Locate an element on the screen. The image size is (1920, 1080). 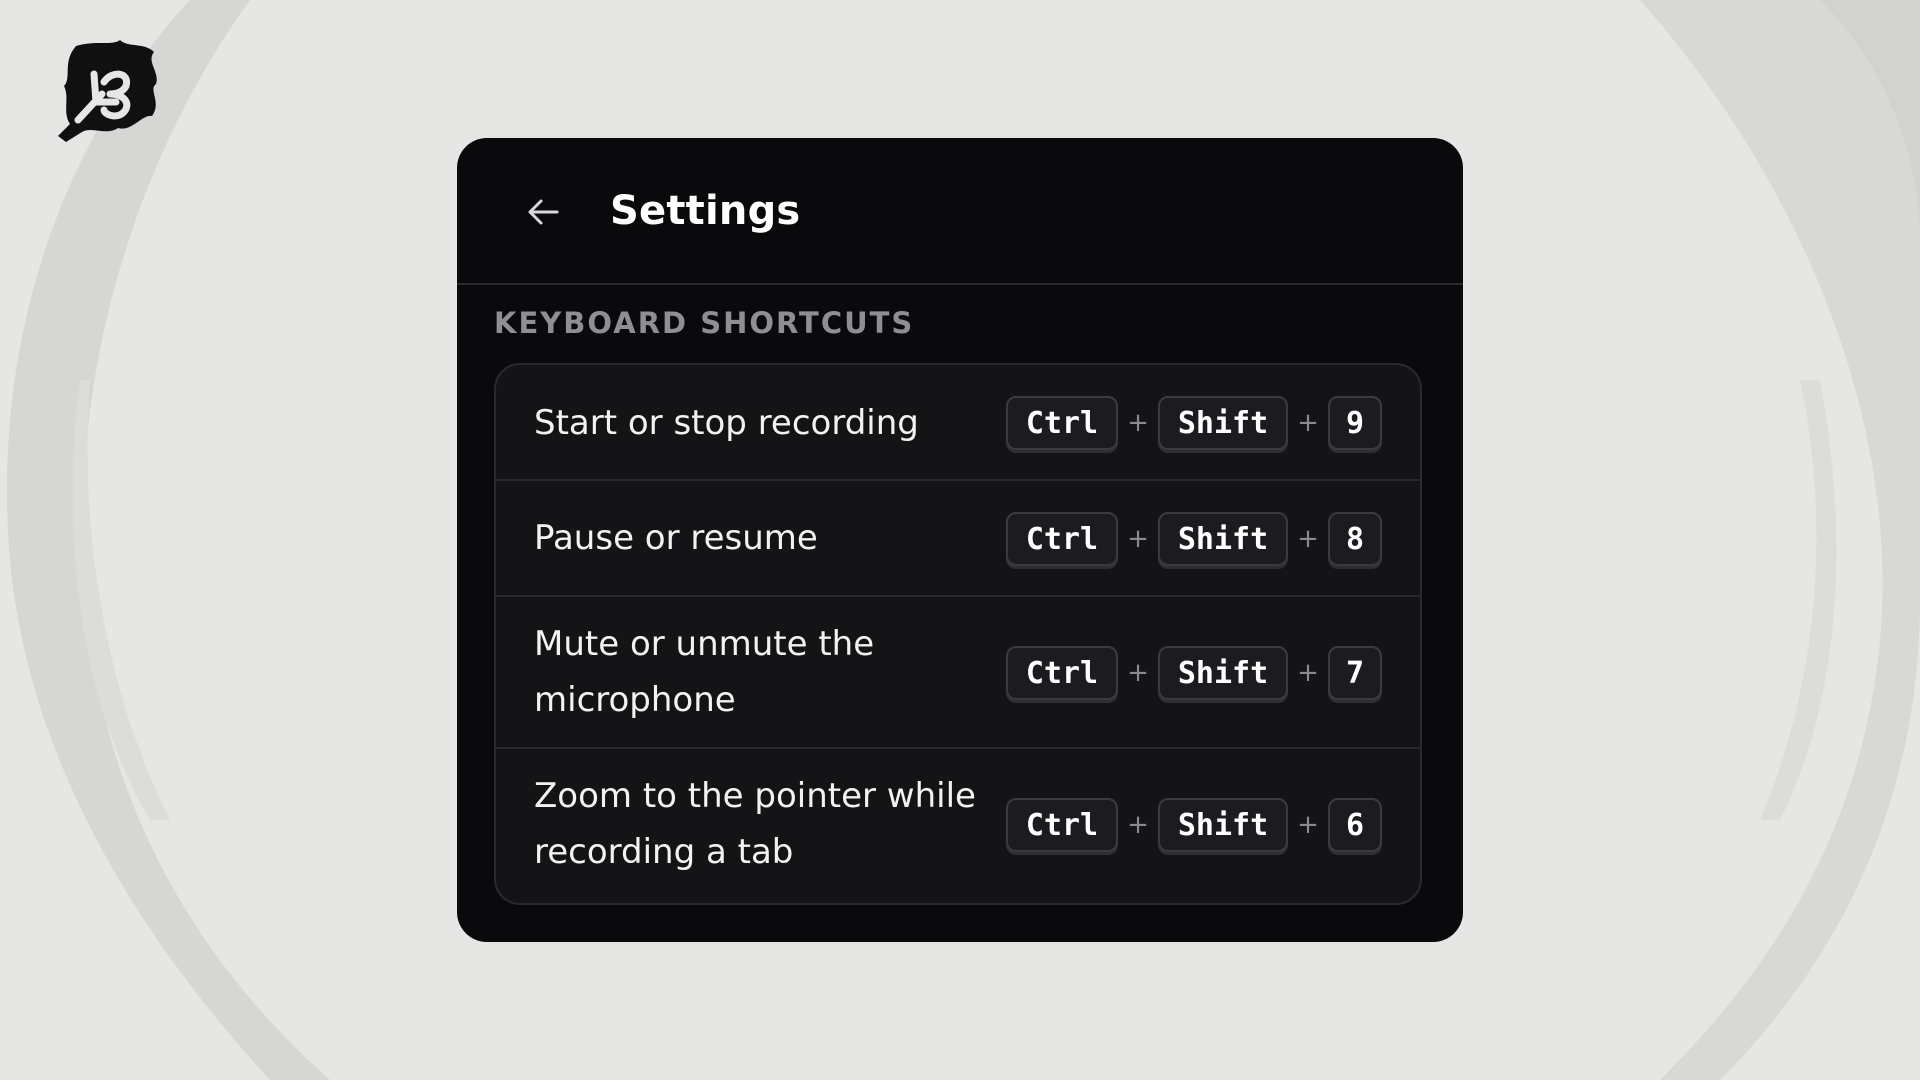
shortcut-label: Pause or resume is located at coordinates (676, 538).